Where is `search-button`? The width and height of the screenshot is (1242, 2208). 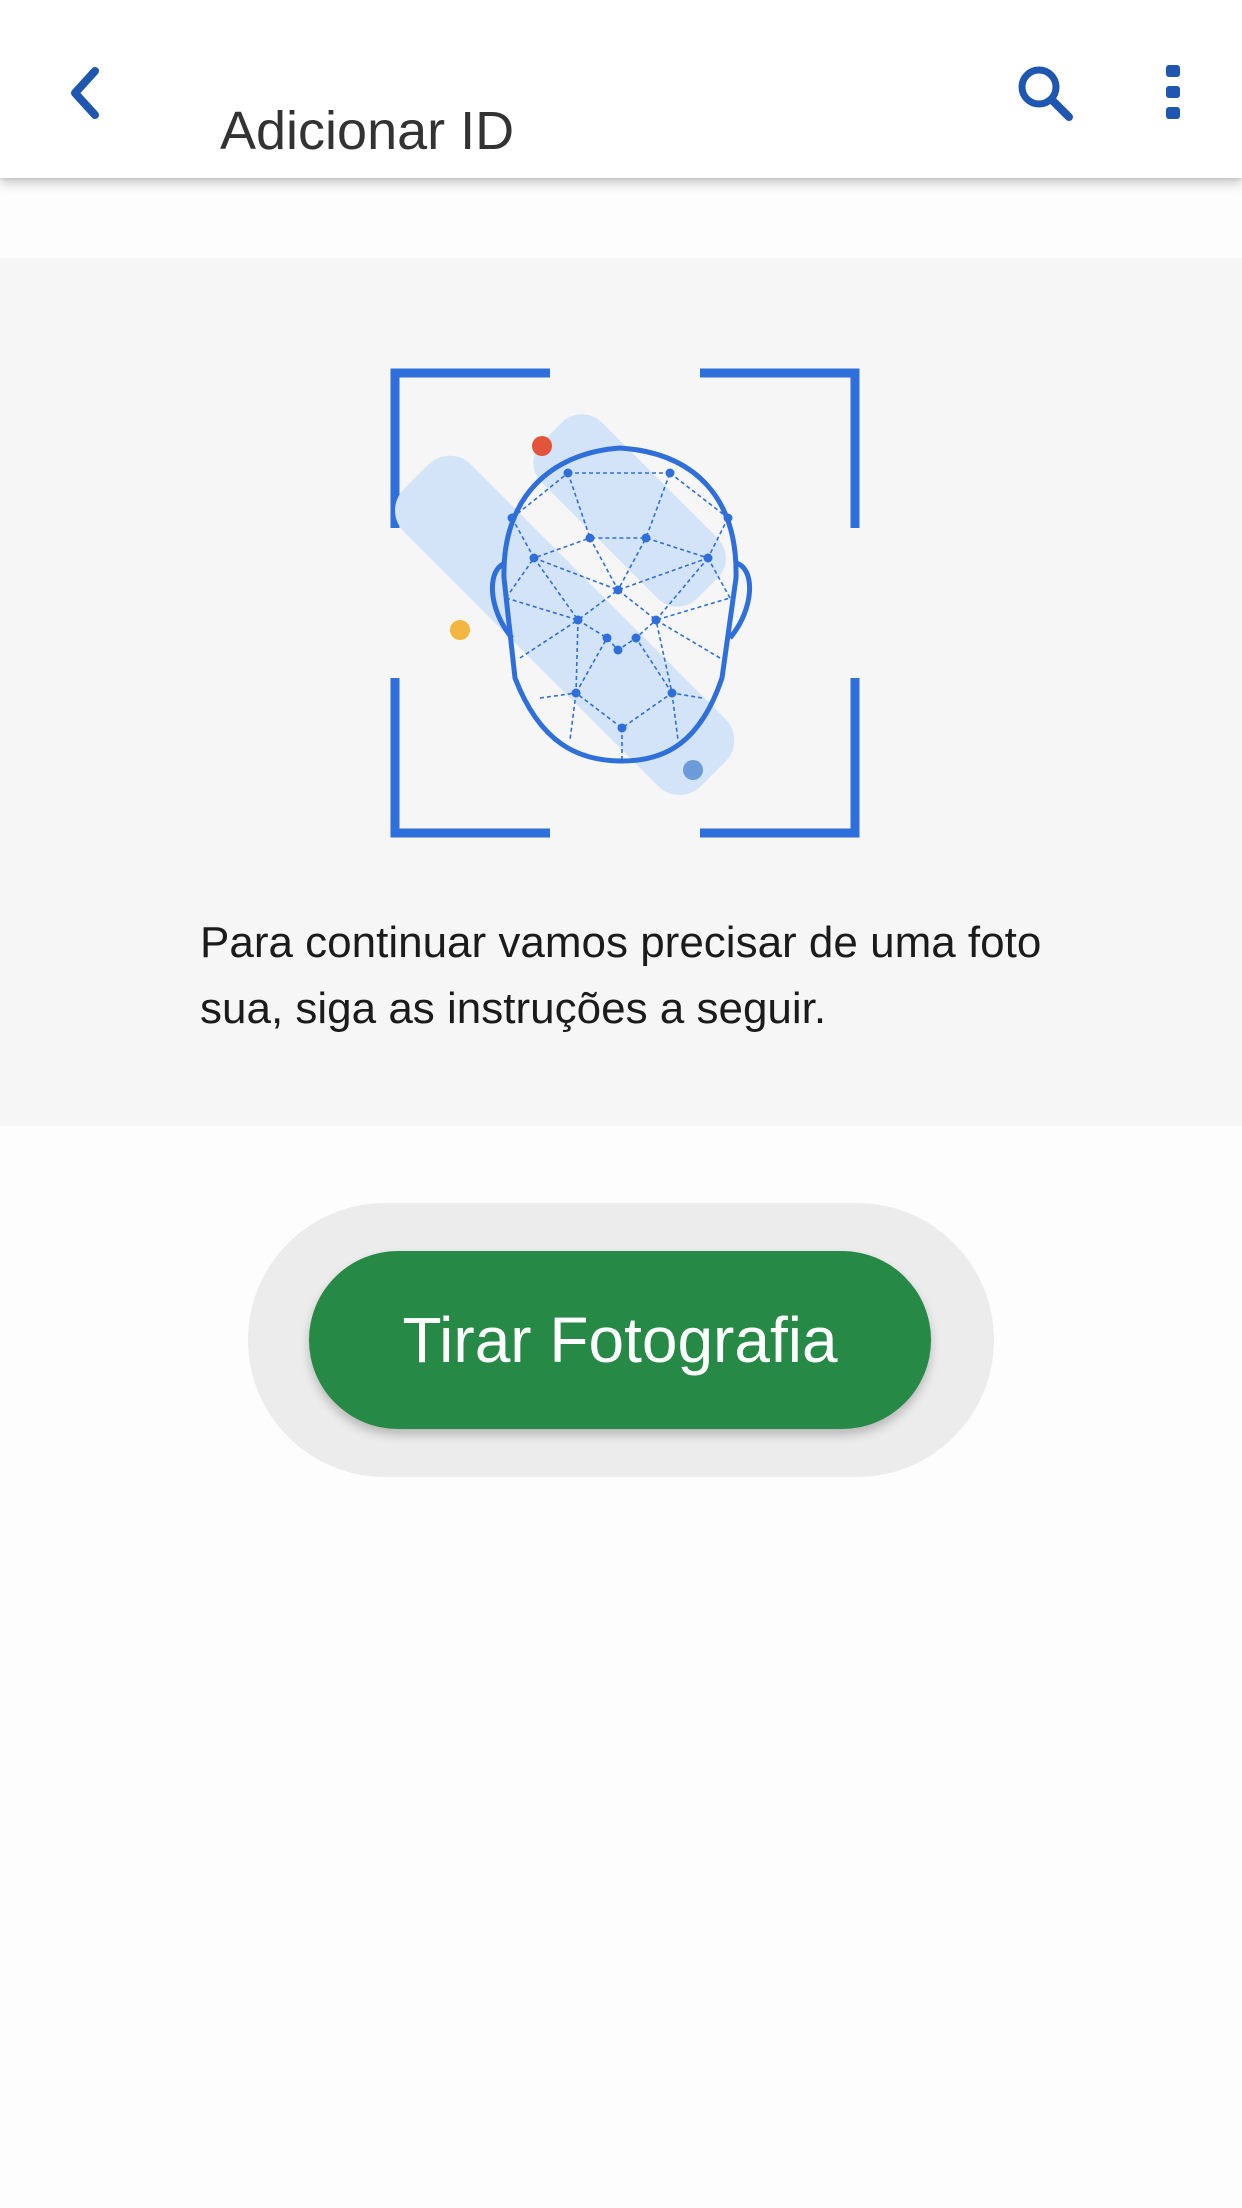 search-button is located at coordinates (1045, 93).